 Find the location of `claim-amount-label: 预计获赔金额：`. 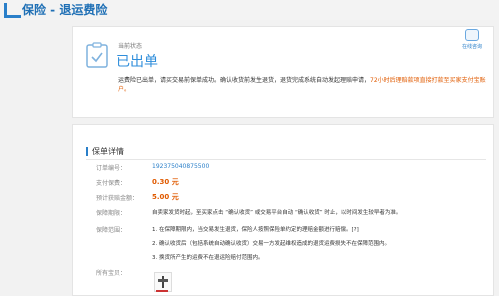

claim-amount-label: 预计获赔金额： is located at coordinates (117, 198).